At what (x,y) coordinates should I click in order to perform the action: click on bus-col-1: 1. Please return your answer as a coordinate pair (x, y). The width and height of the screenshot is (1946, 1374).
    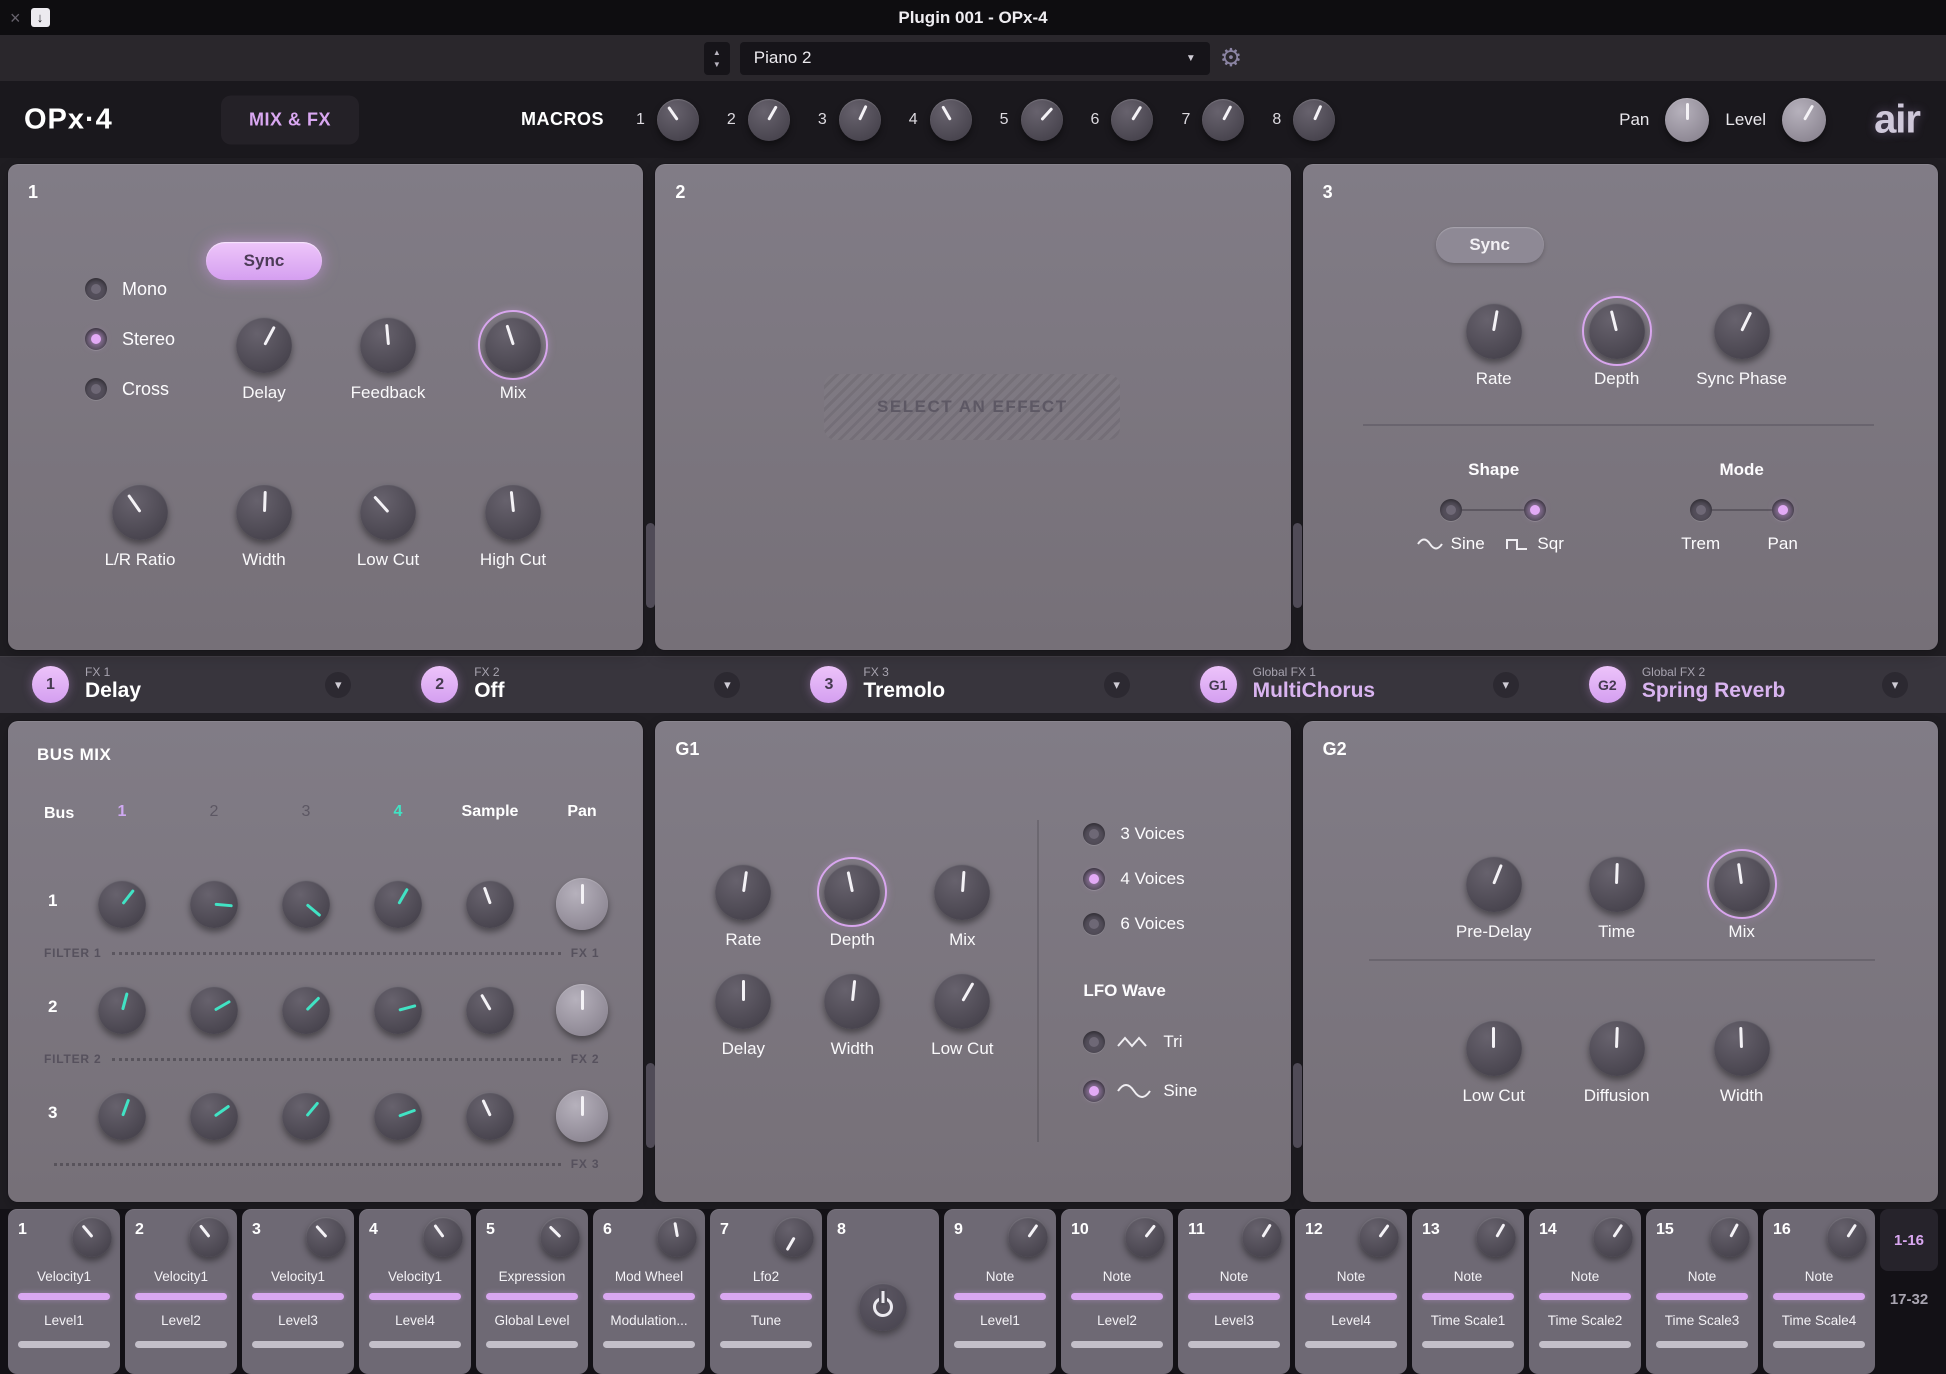
    Looking at the image, I should click on (122, 812).